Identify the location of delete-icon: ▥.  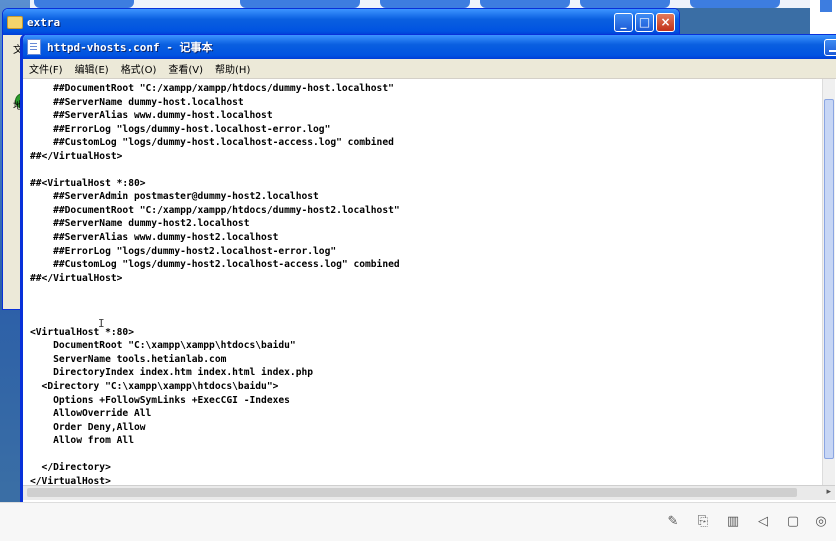
(733, 522).